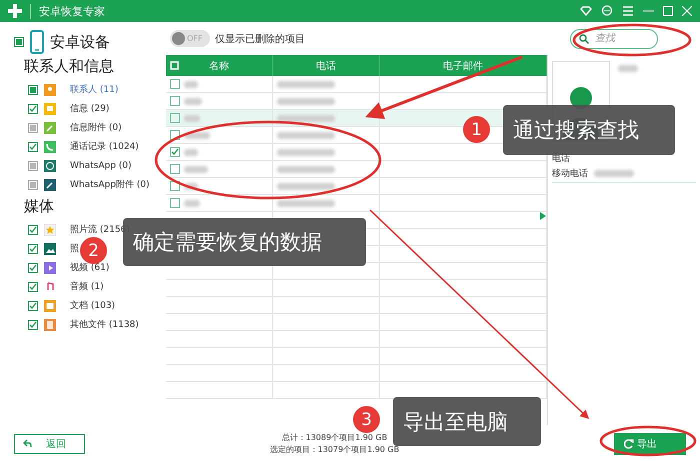 Image resolution: width=700 pixels, height=462 pixels. What do you see at coordinates (27, 443) in the screenshot?
I see `back-arrow-icon` at bounding box center [27, 443].